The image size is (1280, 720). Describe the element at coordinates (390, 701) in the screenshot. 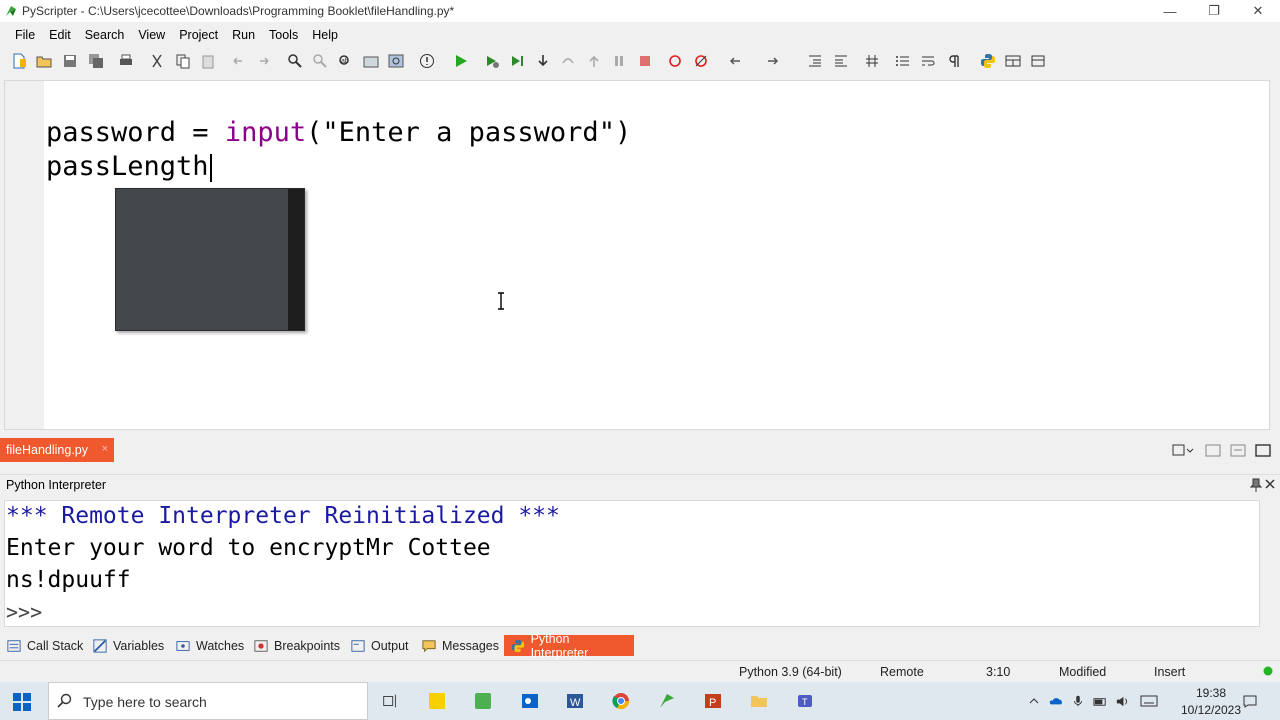

I see `task-view-icon` at that location.